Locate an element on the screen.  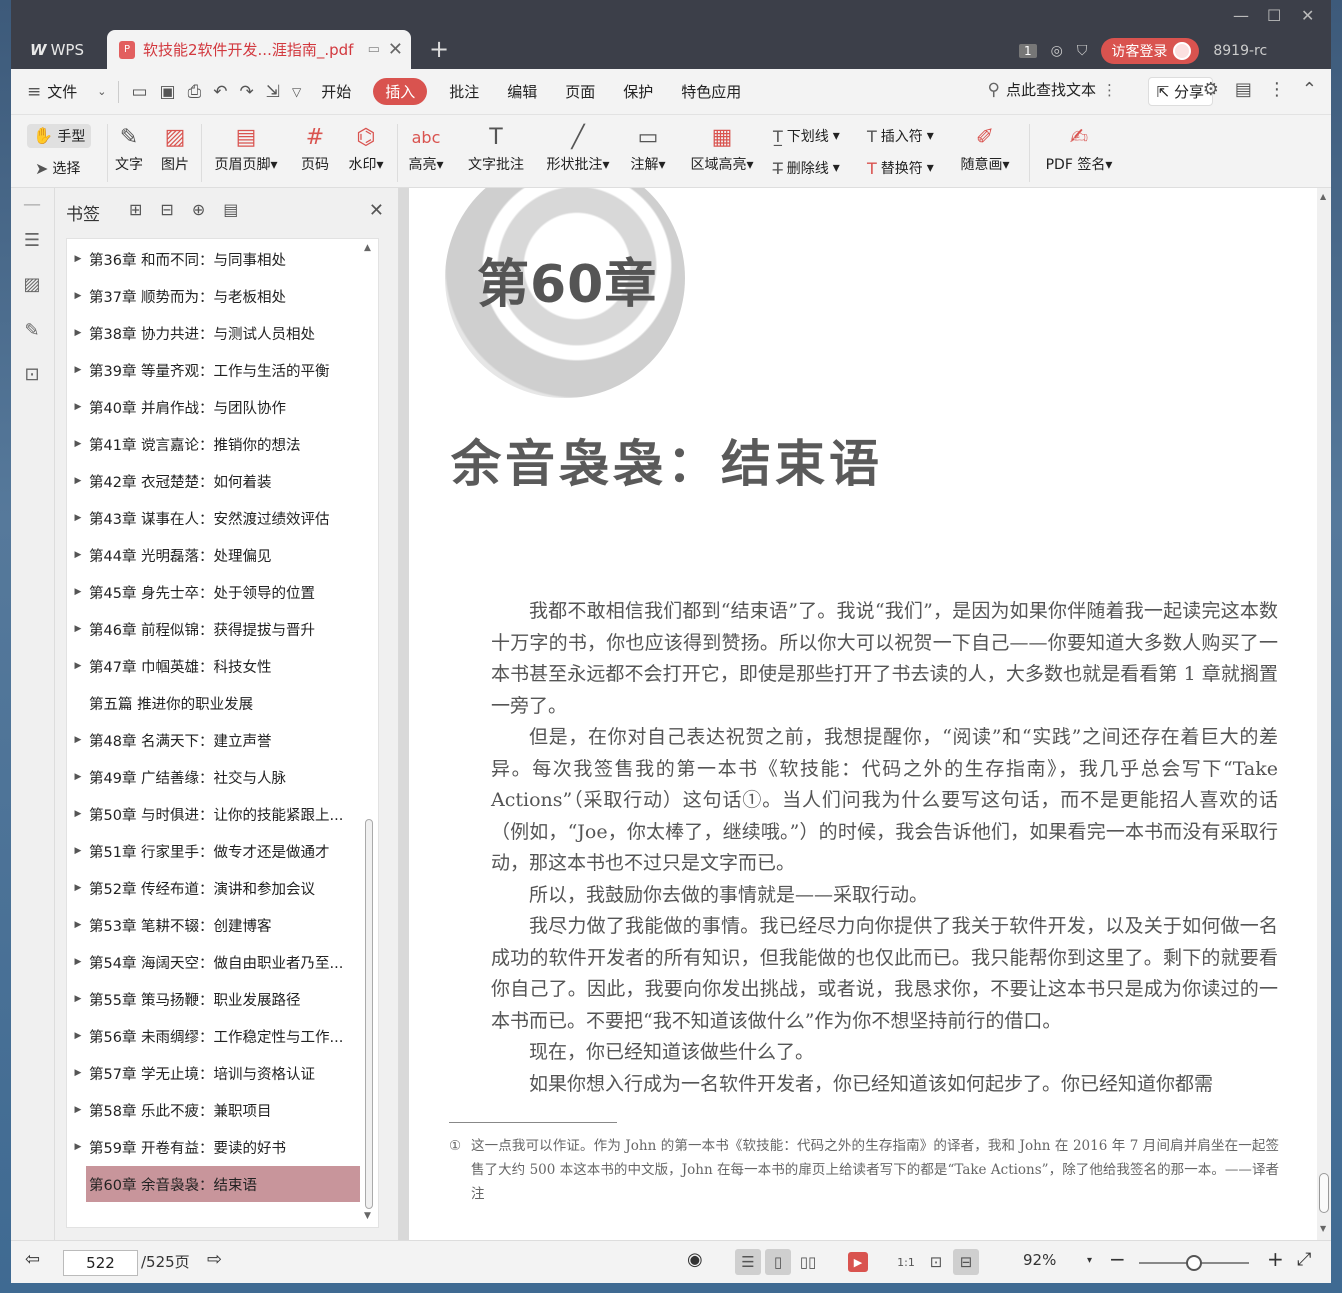
header-footer-button: ▤ 页眉页脚▾ is located at coordinates (246, 147).